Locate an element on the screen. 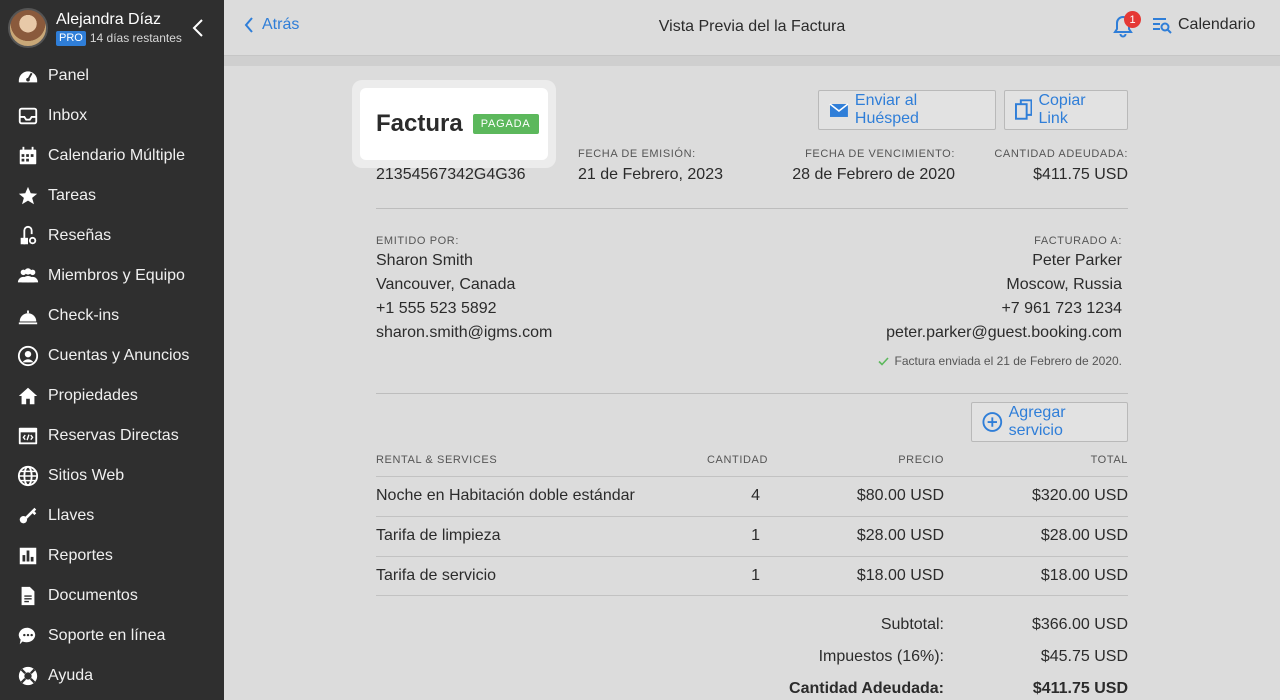 This screenshot has height=700, width=1280. sidebar-item-team: Miembros y Equipo is located at coordinates (112, 276).